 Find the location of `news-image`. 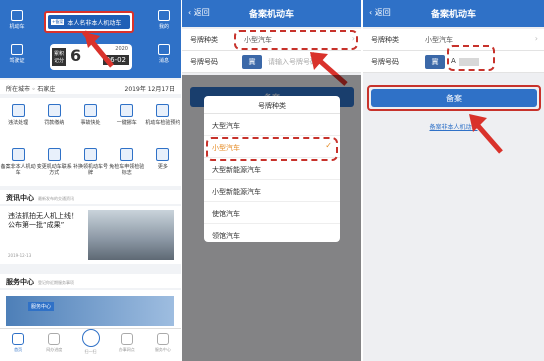

news-image is located at coordinates (131, 235).